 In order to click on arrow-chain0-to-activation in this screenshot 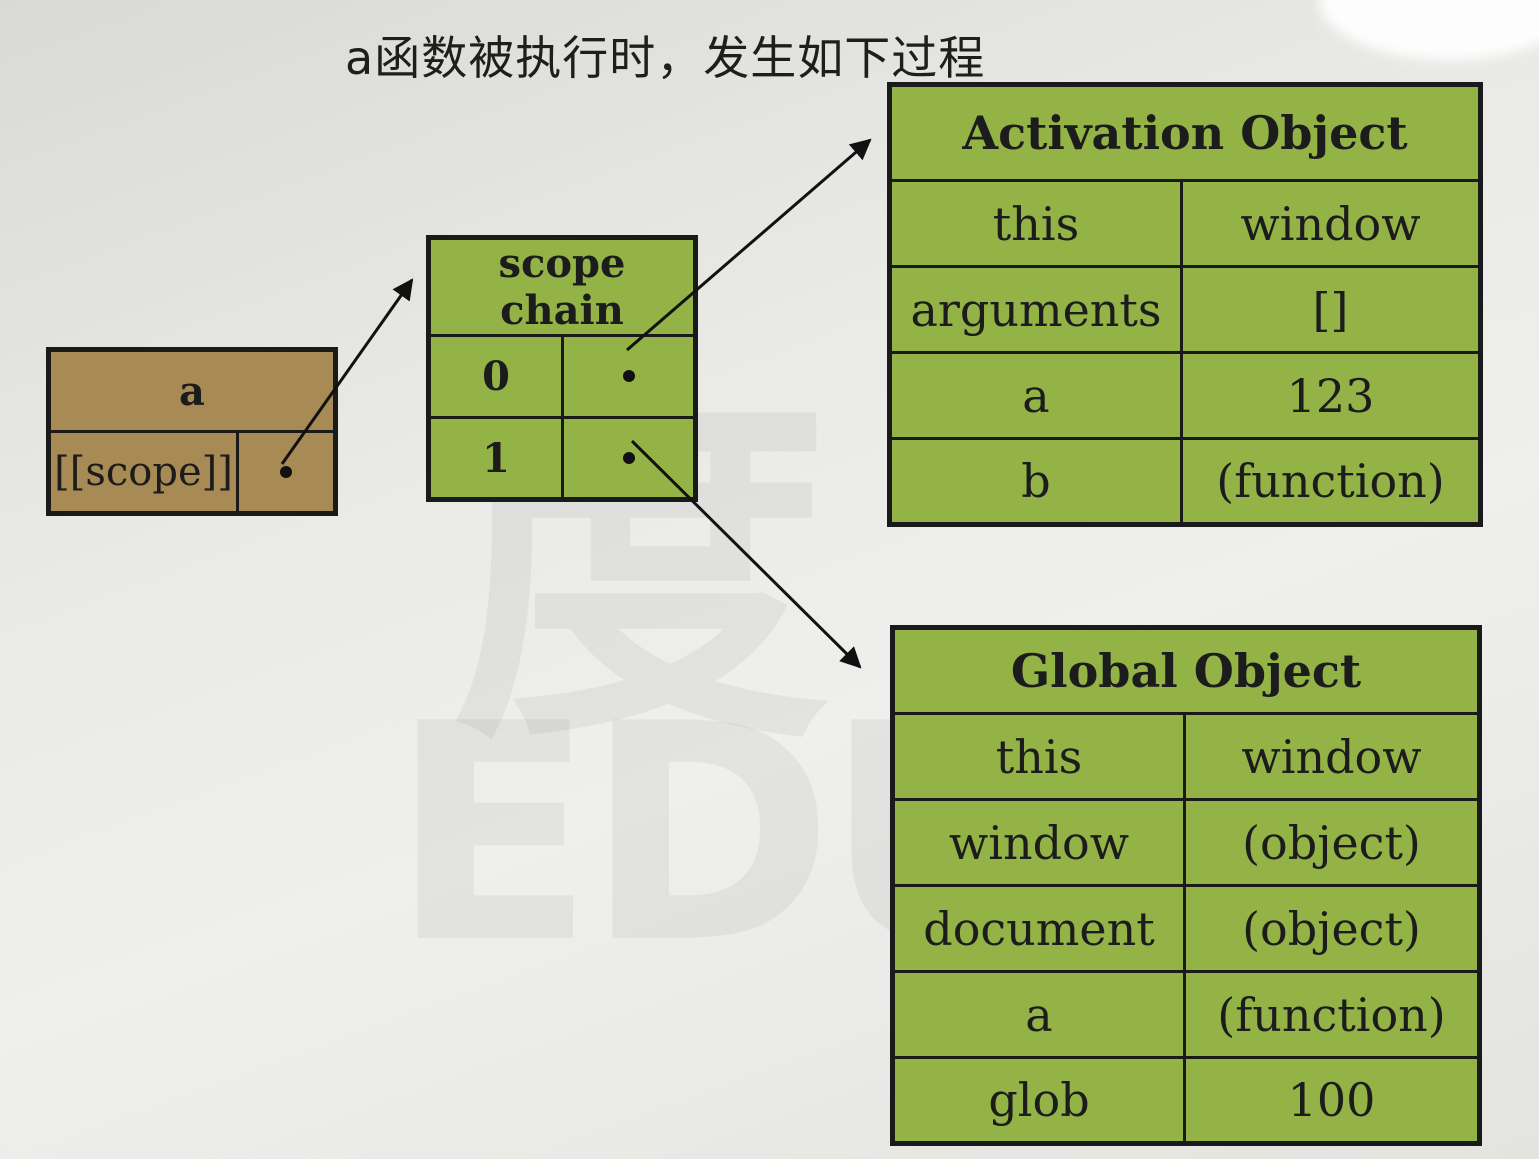, I will do `click(749, 245)`.